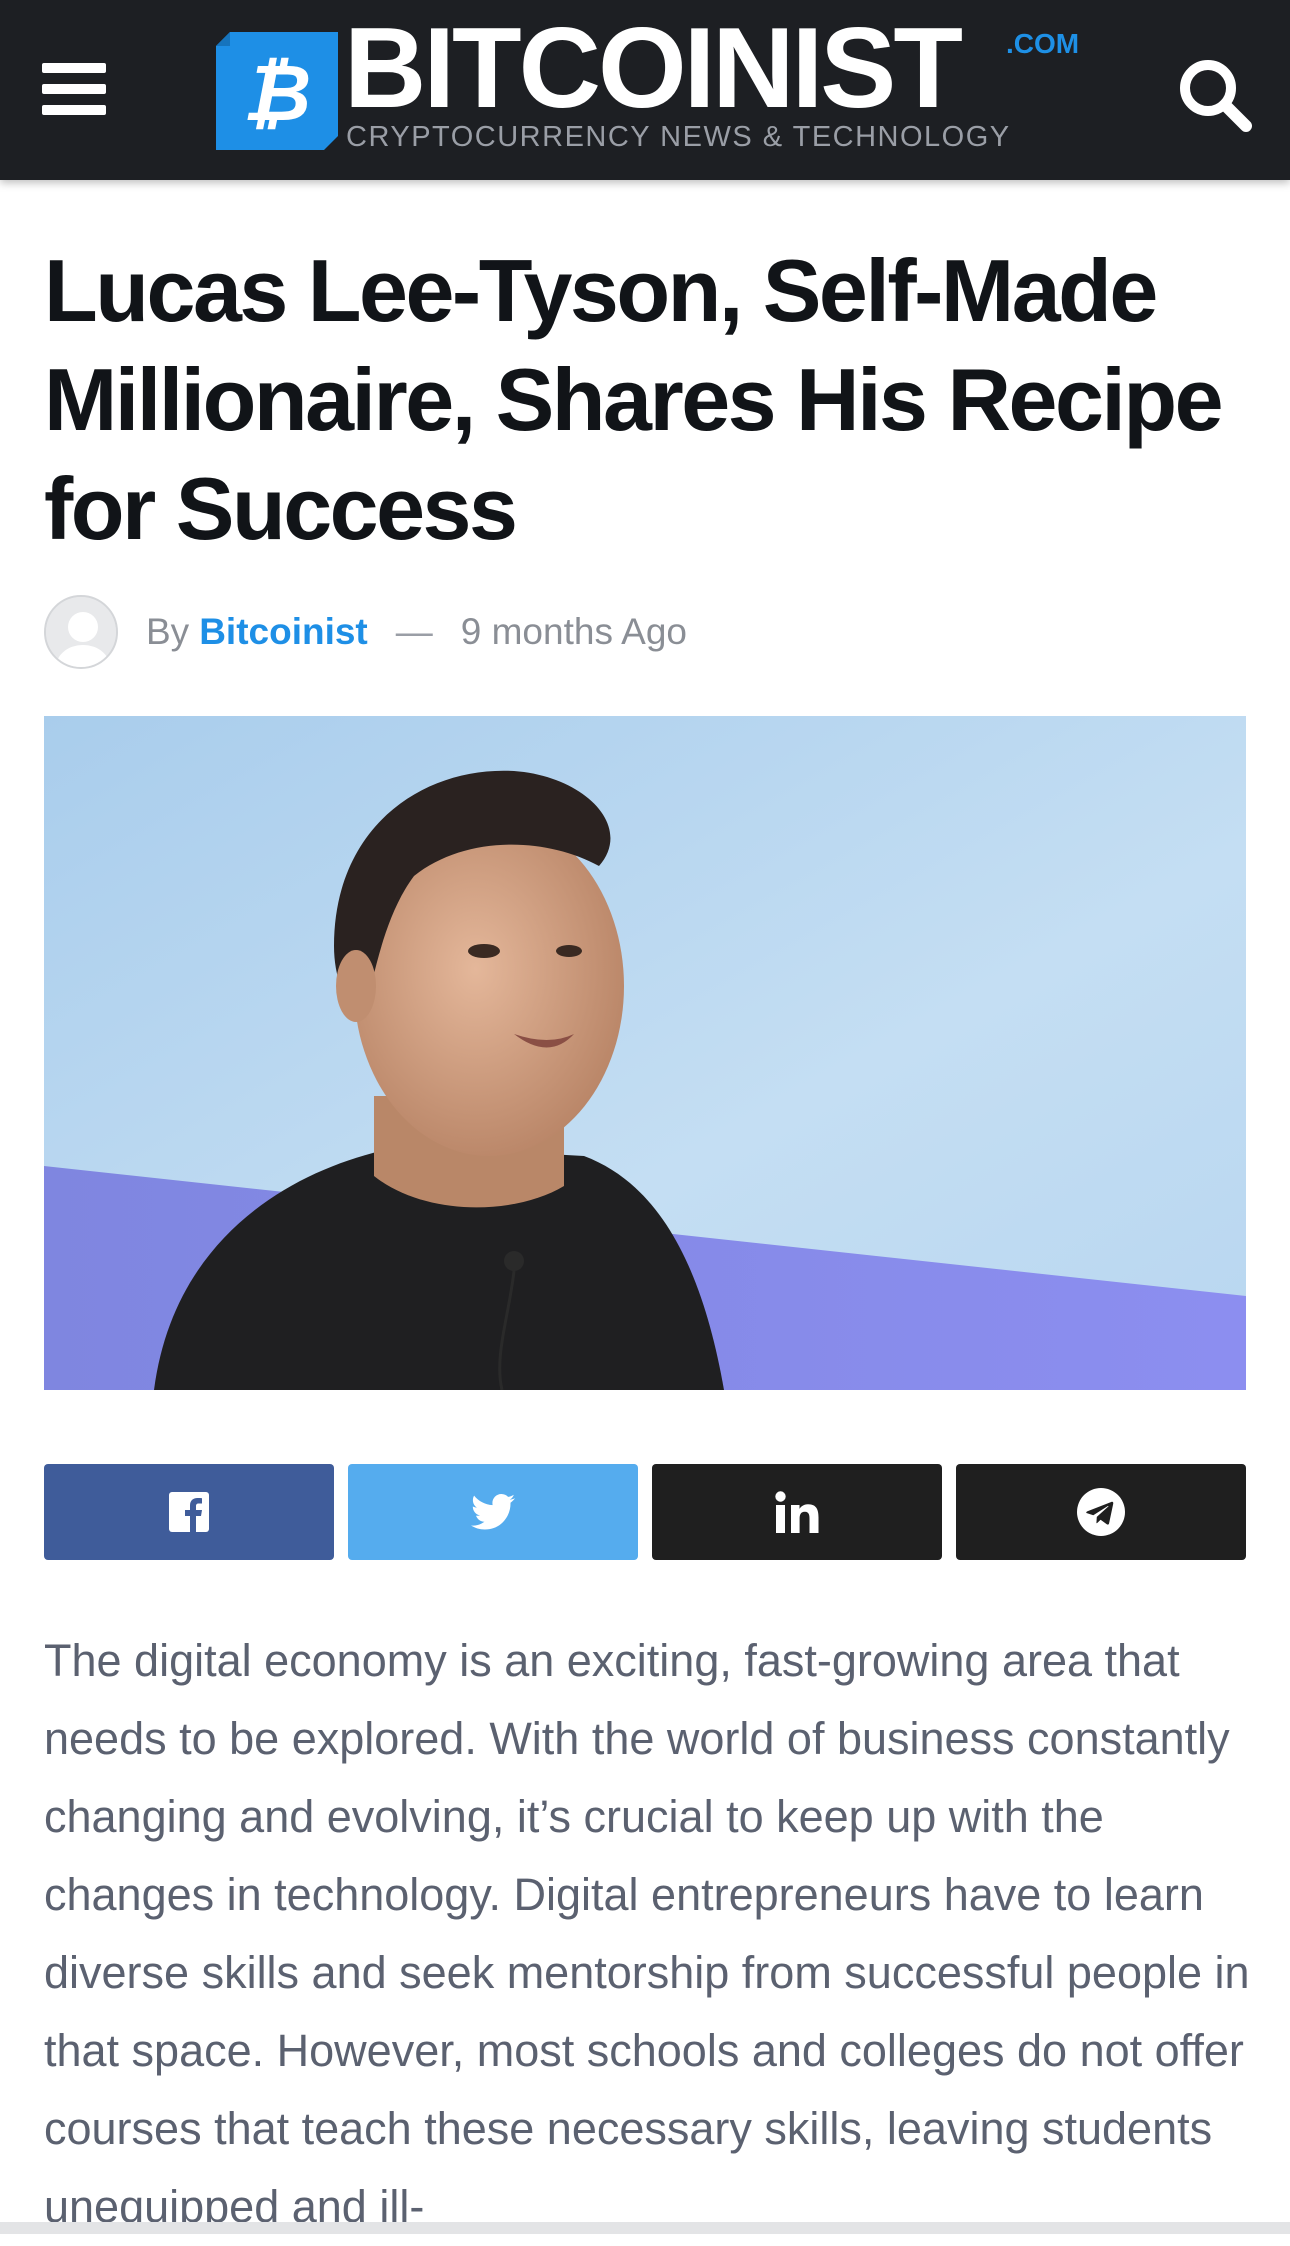 The width and height of the screenshot is (1290, 2246). What do you see at coordinates (653, 68) in the screenshot?
I see `logo-wordmark: BITCOINIST` at bounding box center [653, 68].